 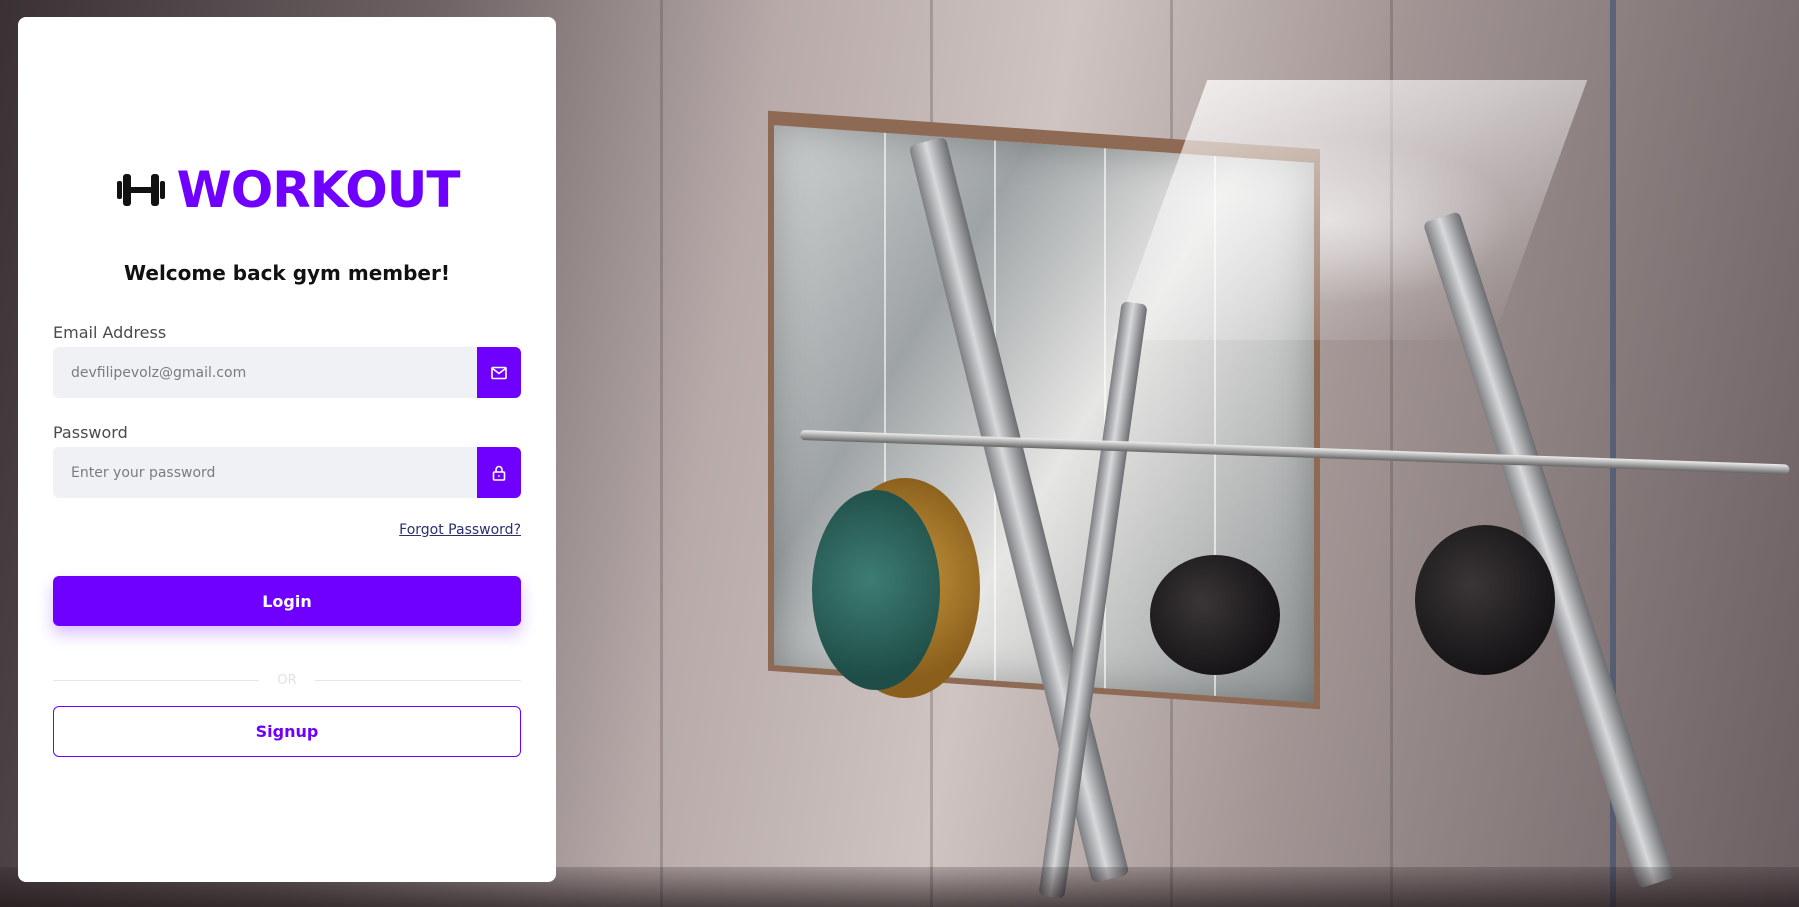 I want to click on or-divider: OR, so click(x=287, y=680).